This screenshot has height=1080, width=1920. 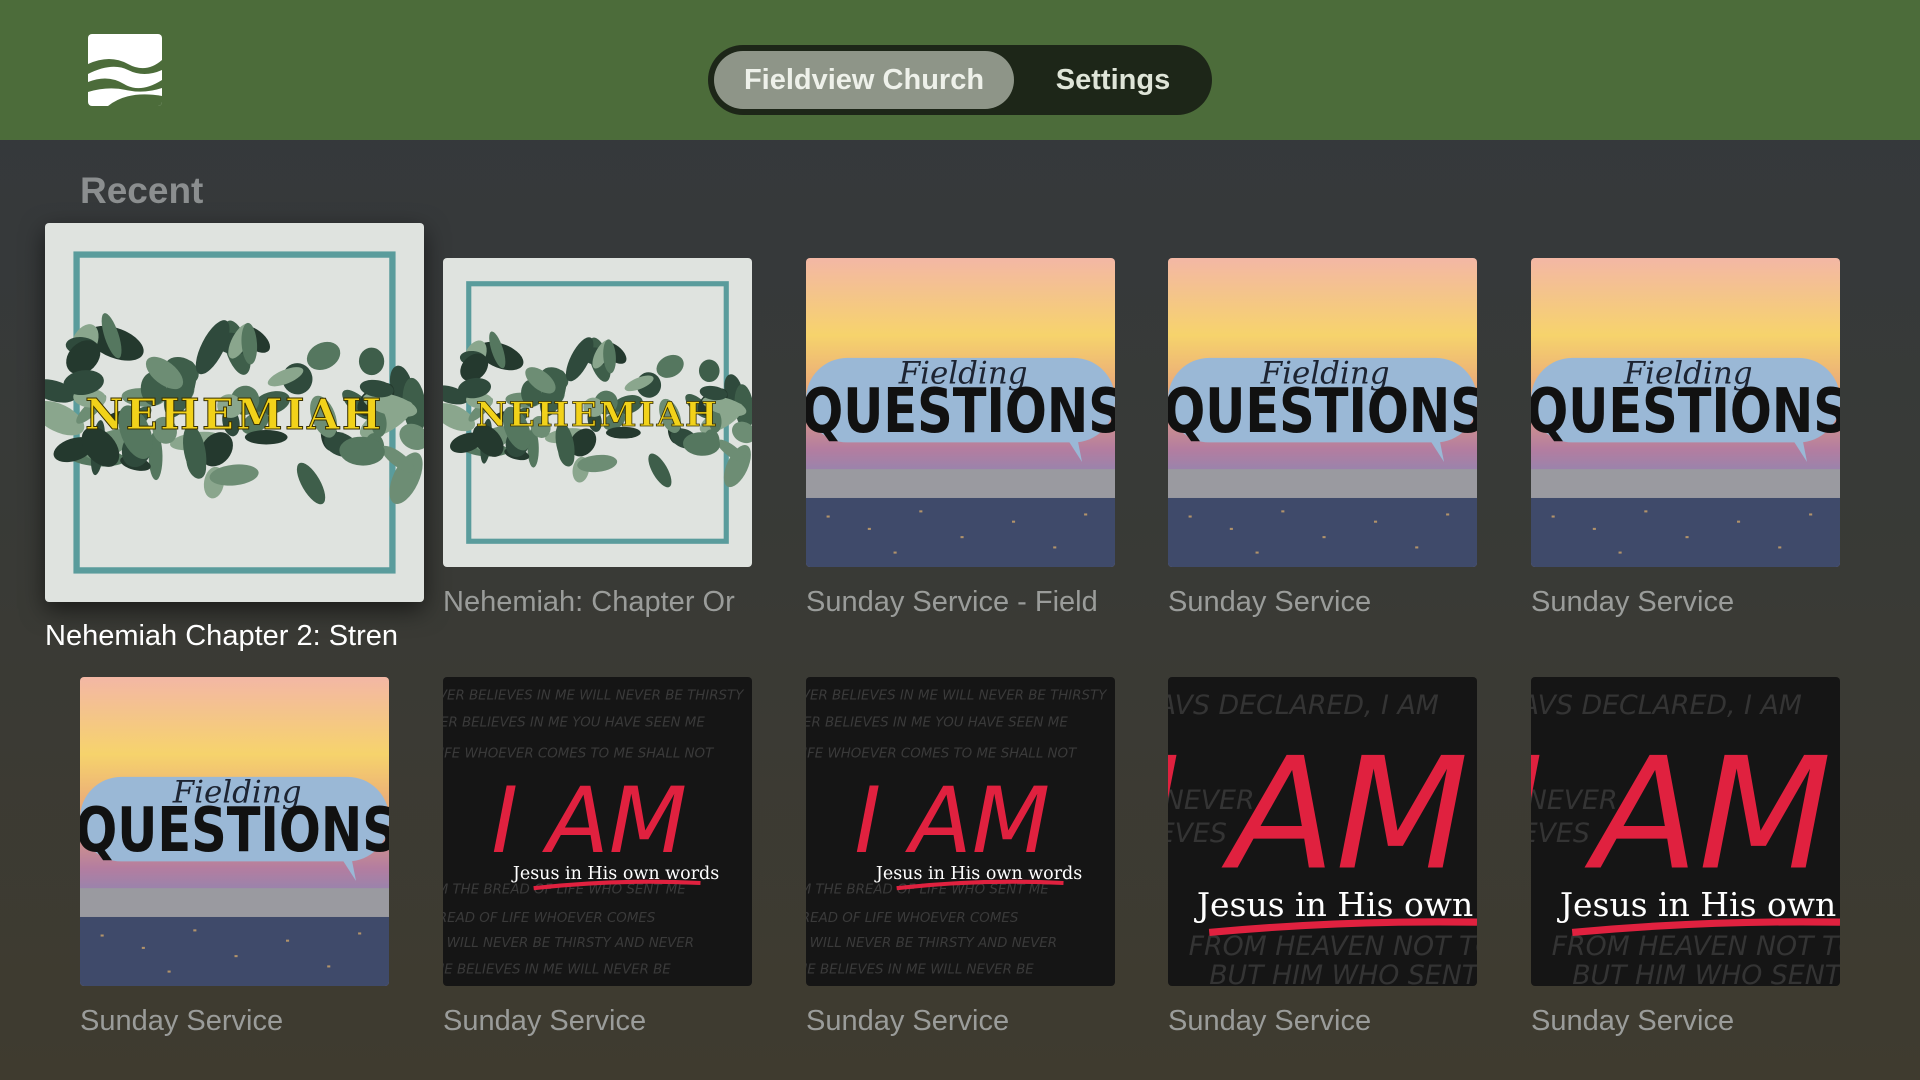 What do you see at coordinates (1113, 80) in the screenshot?
I see `tab-settings: Settings` at bounding box center [1113, 80].